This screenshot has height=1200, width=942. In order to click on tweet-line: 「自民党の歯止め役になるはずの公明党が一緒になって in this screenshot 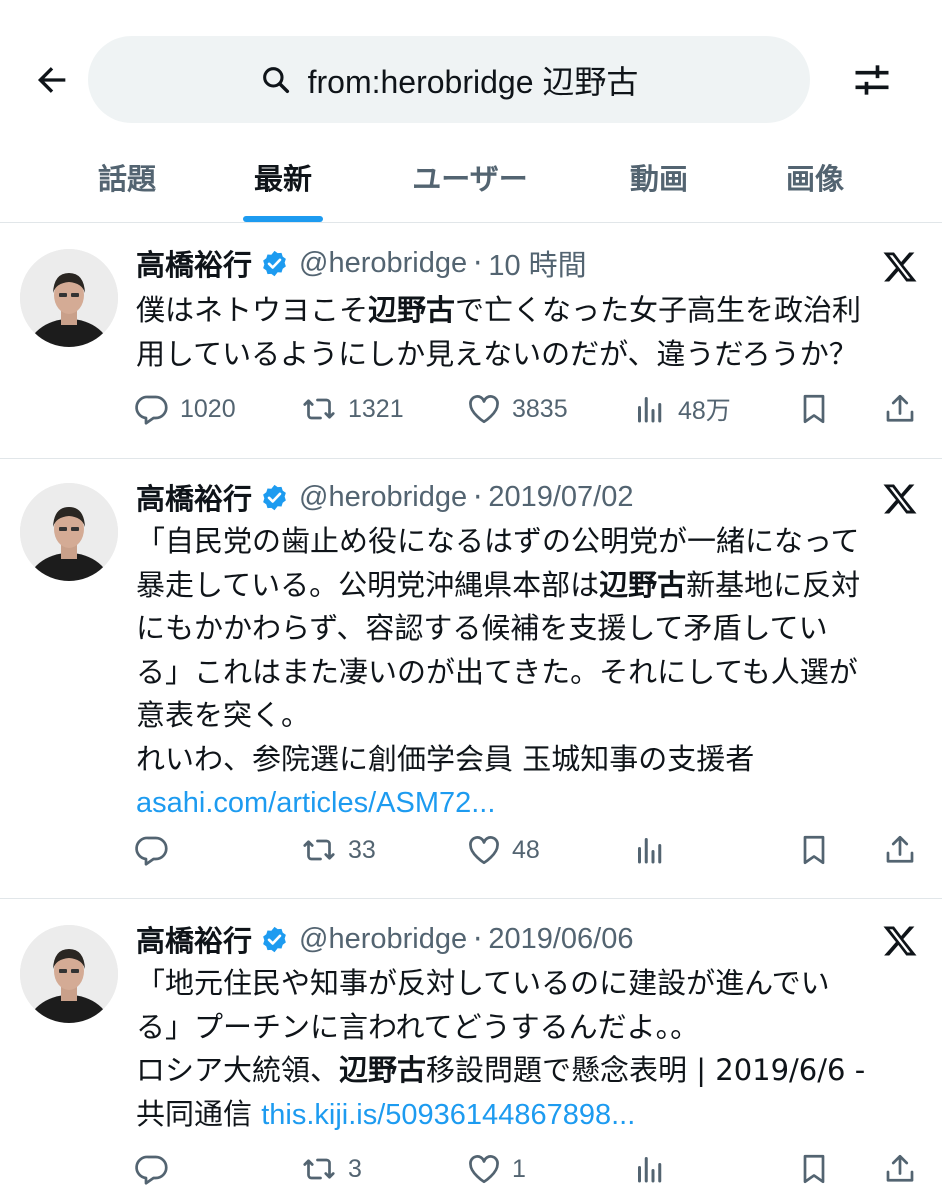, I will do `click(531, 542)`.